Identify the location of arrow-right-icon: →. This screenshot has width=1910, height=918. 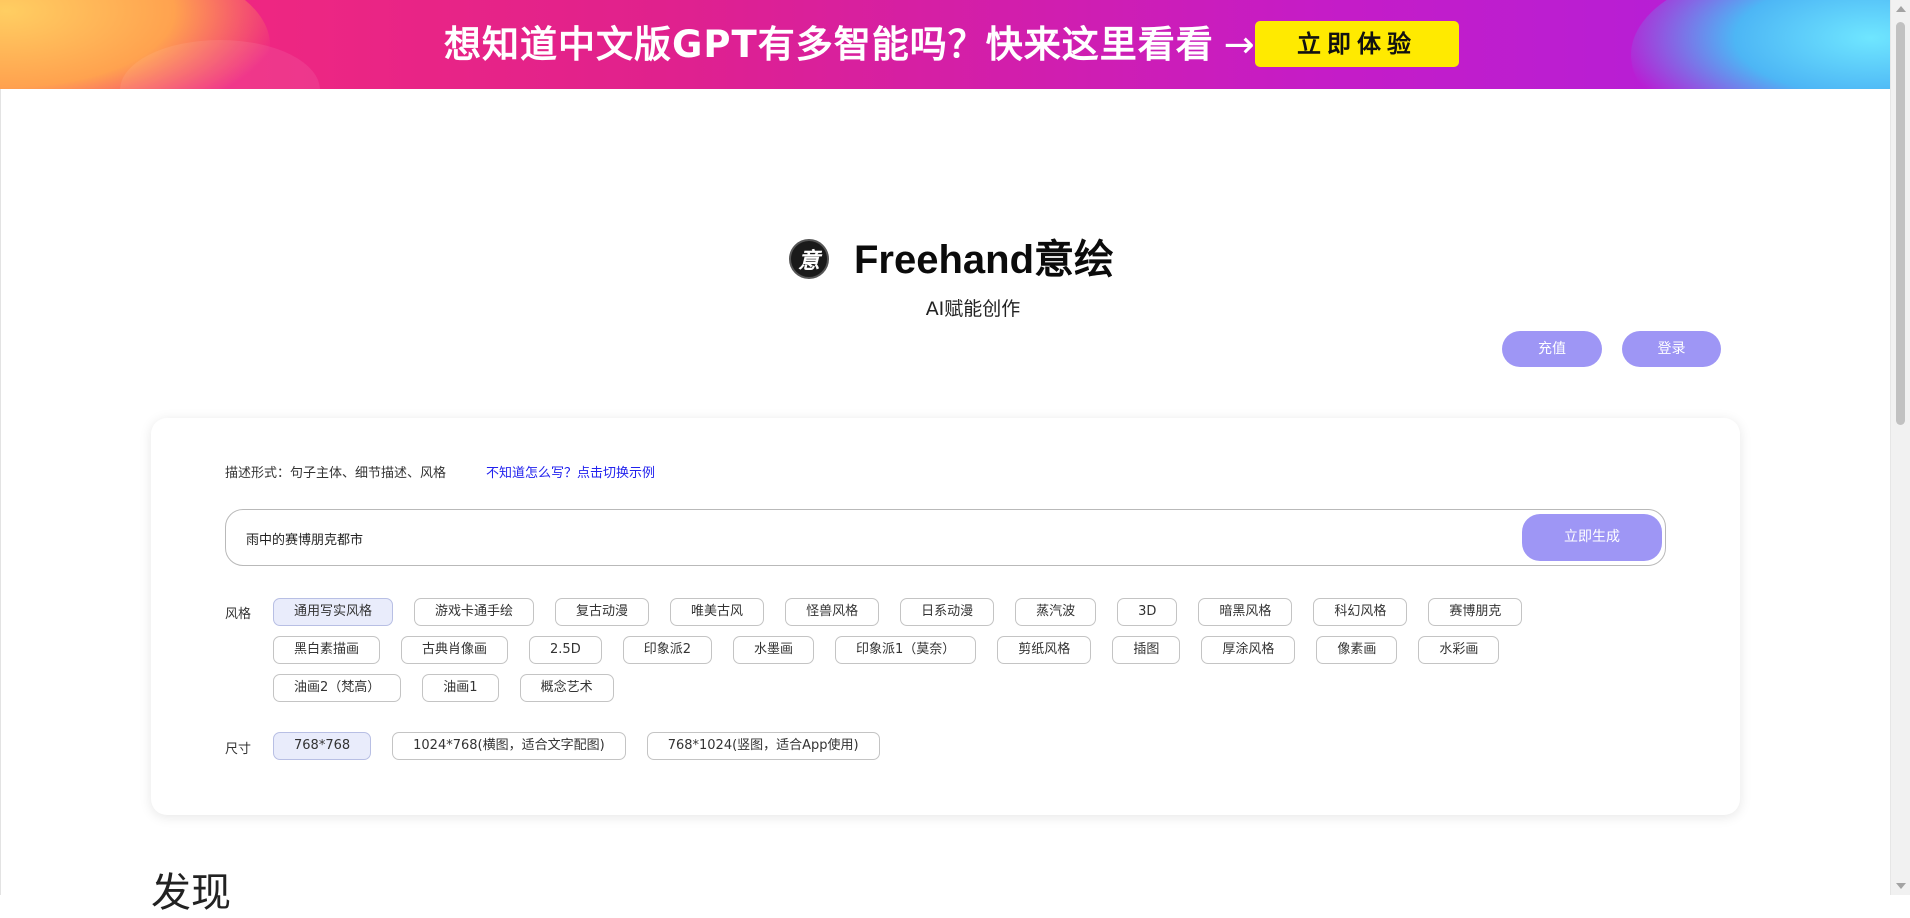
(1239, 44).